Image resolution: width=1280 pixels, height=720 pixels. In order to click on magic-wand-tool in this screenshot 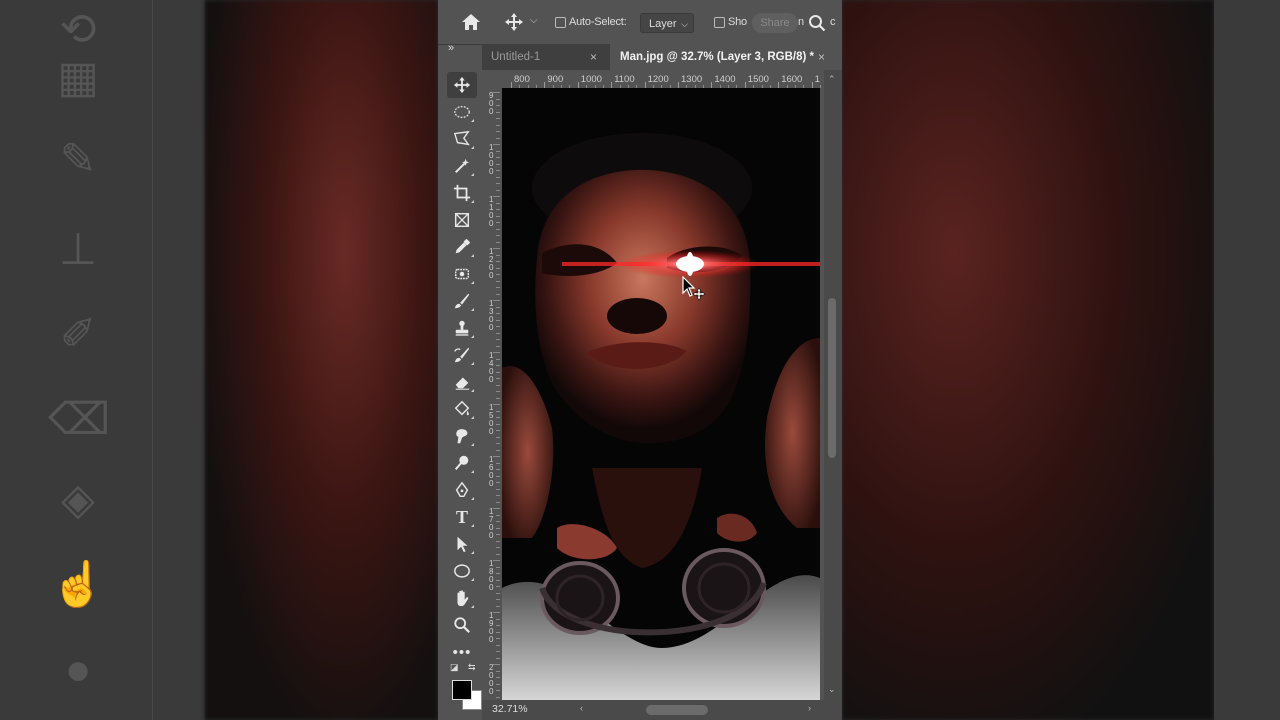, I will do `click(462, 166)`.